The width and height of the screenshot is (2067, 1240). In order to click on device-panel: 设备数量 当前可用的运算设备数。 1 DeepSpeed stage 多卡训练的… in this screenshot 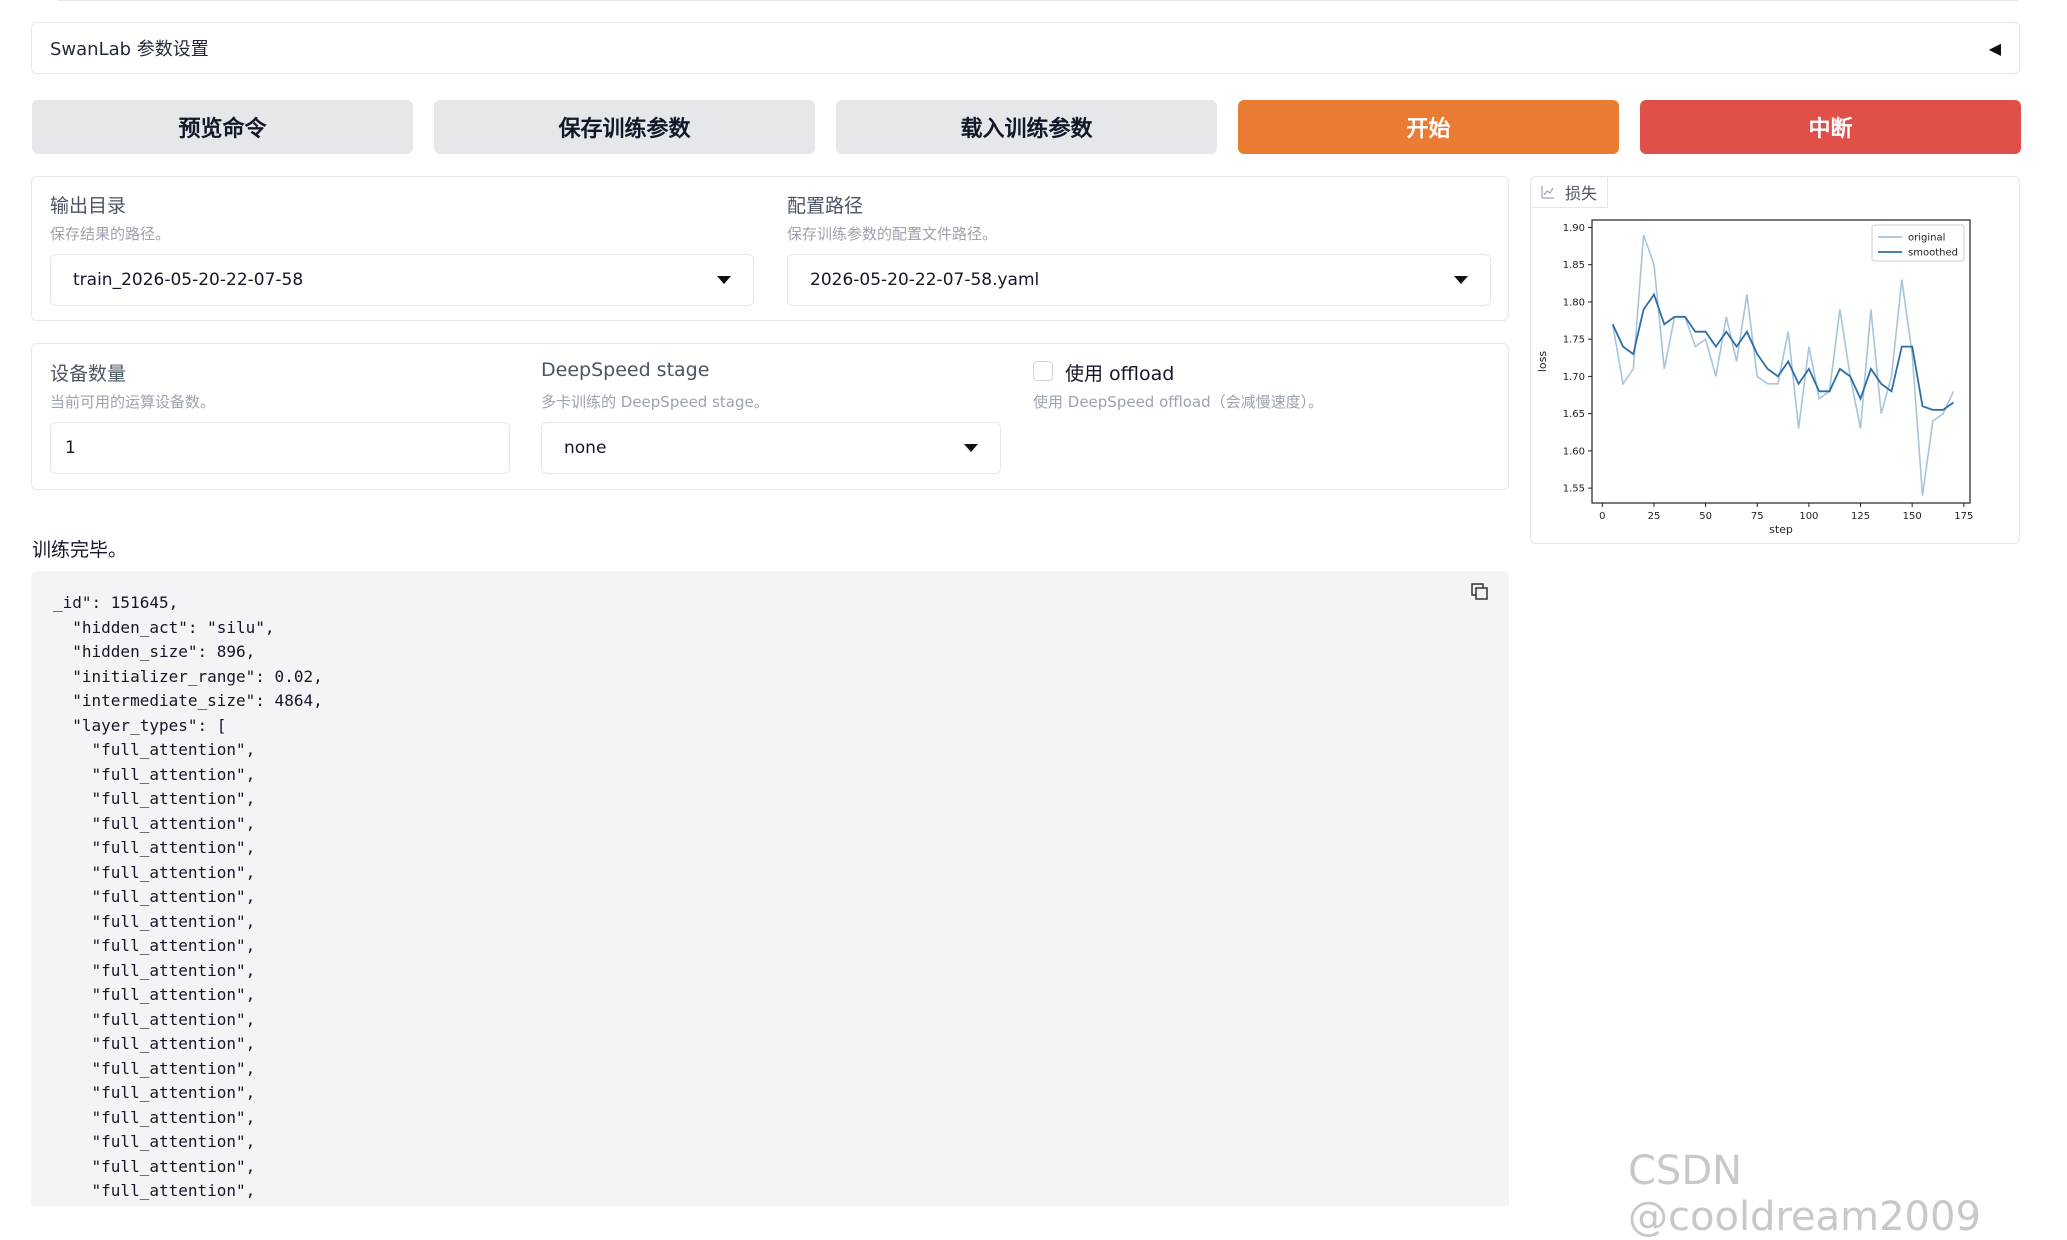, I will do `click(770, 416)`.